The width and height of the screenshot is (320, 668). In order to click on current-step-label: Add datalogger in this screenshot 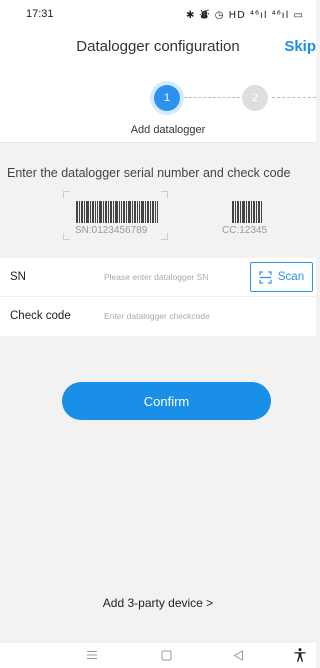, I will do `click(168, 130)`.